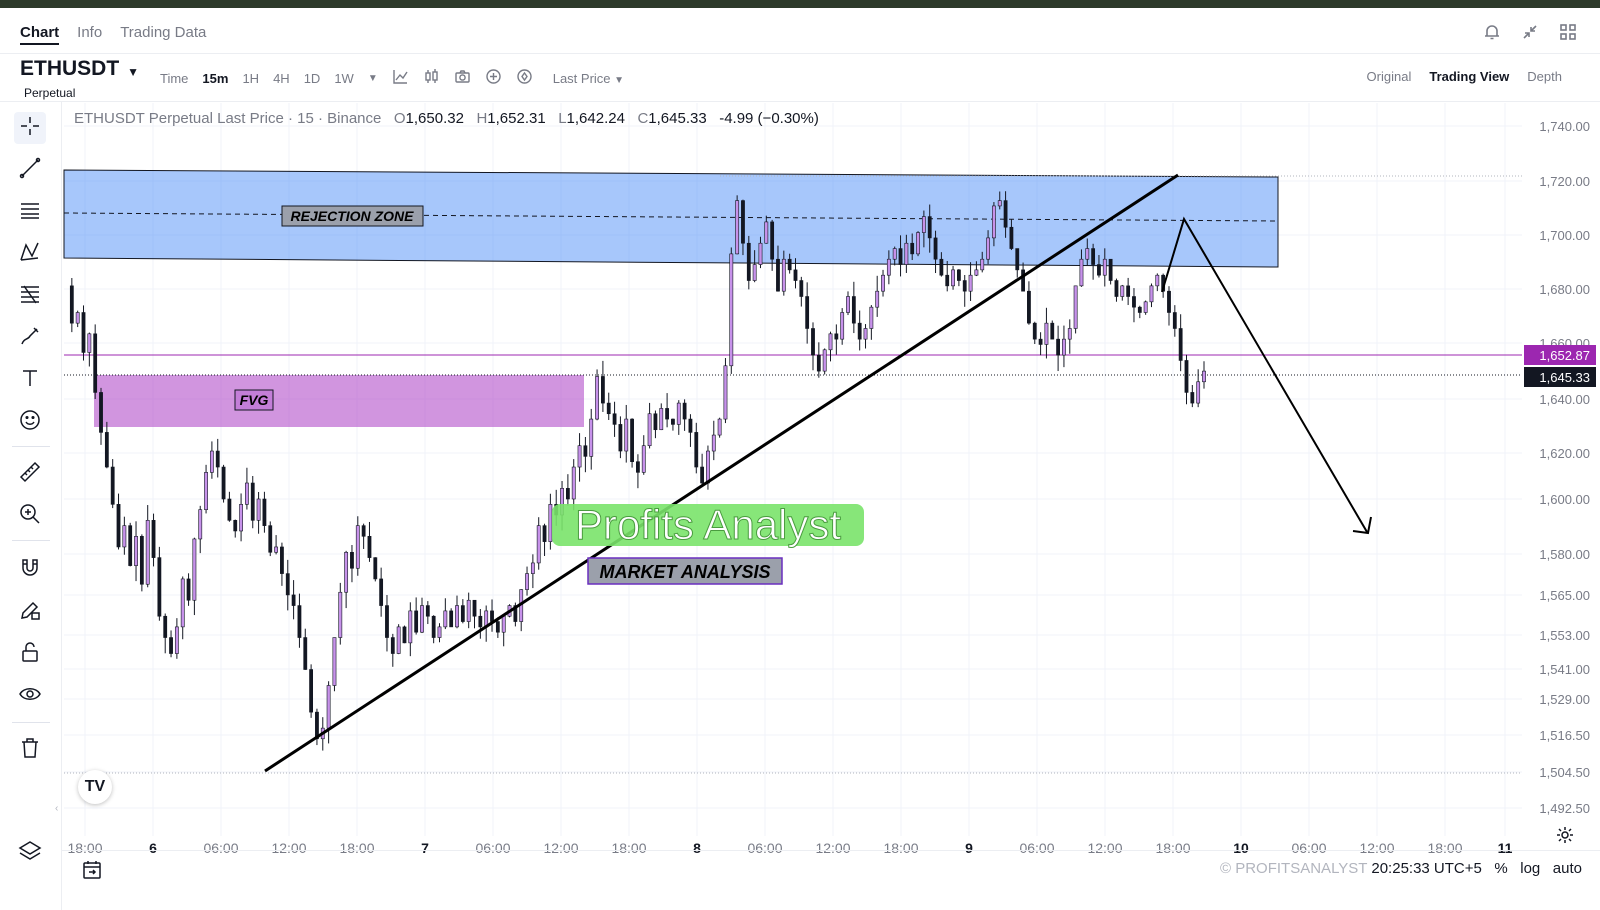 The width and height of the screenshot is (1600, 910). What do you see at coordinates (1567, 868) in the screenshot?
I see `auto-toggle: auto` at bounding box center [1567, 868].